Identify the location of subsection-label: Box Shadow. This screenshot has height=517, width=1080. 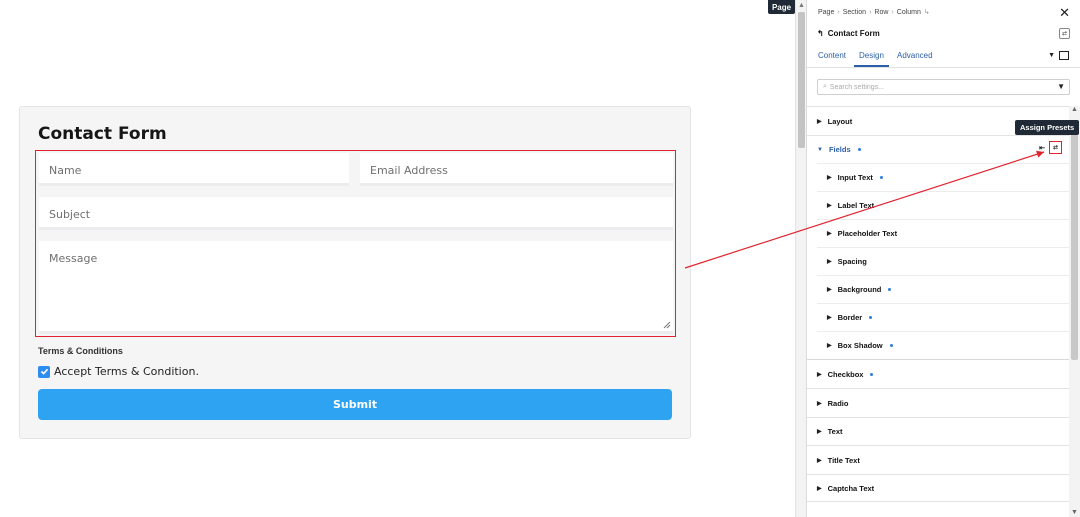
(860, 345).